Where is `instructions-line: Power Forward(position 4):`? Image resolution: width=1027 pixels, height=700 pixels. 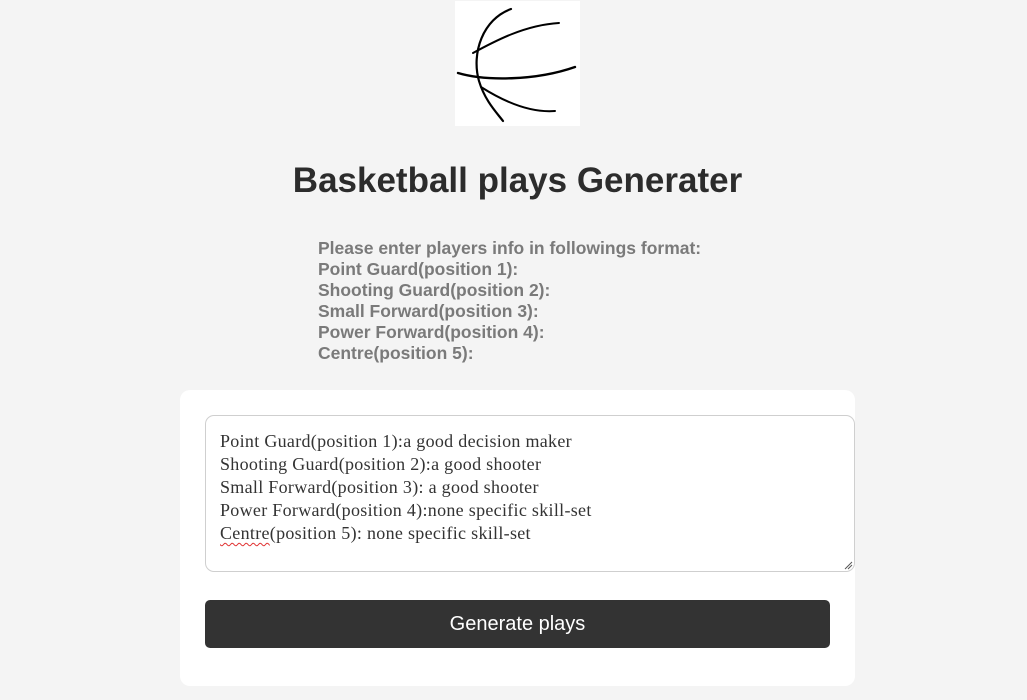 instructions-line: Power Forward(position 4): is located at coordinates (431, 332).